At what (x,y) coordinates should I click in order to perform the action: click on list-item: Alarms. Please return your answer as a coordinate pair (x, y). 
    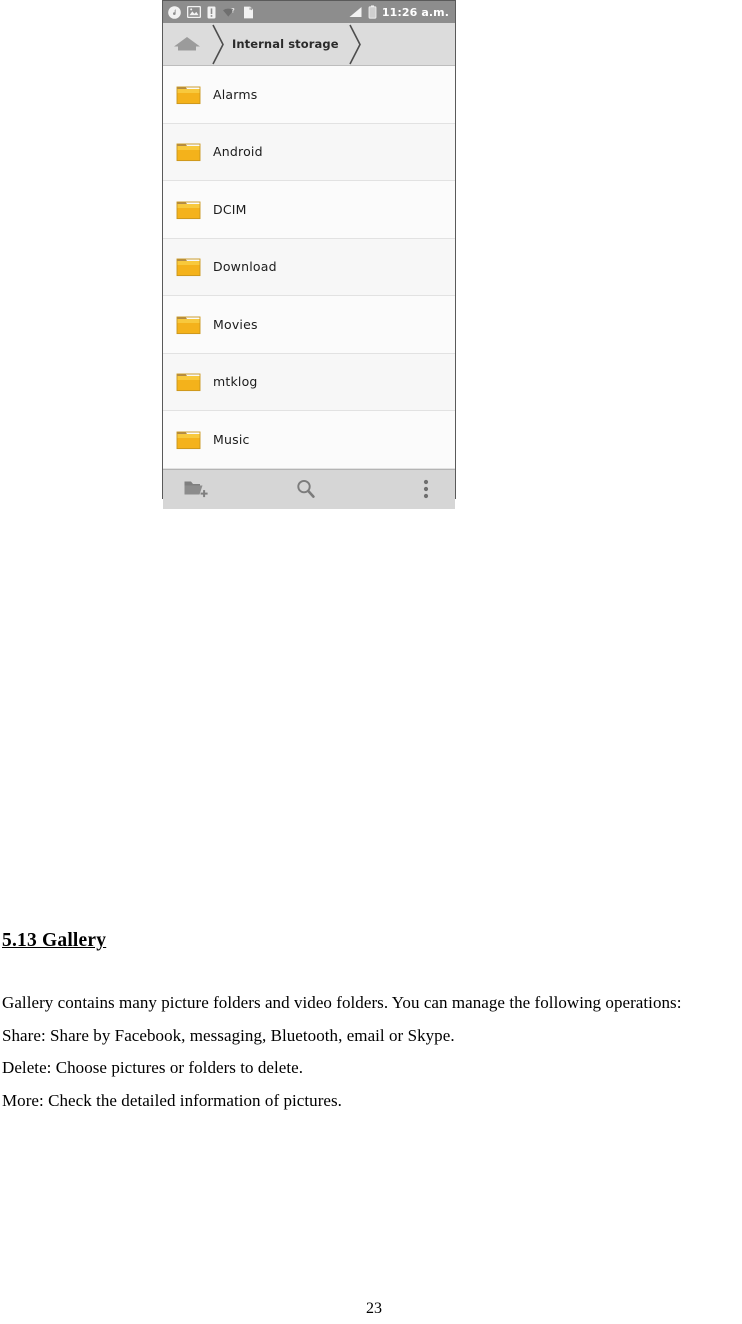
    Looking at the image, I should click on (309, 95).